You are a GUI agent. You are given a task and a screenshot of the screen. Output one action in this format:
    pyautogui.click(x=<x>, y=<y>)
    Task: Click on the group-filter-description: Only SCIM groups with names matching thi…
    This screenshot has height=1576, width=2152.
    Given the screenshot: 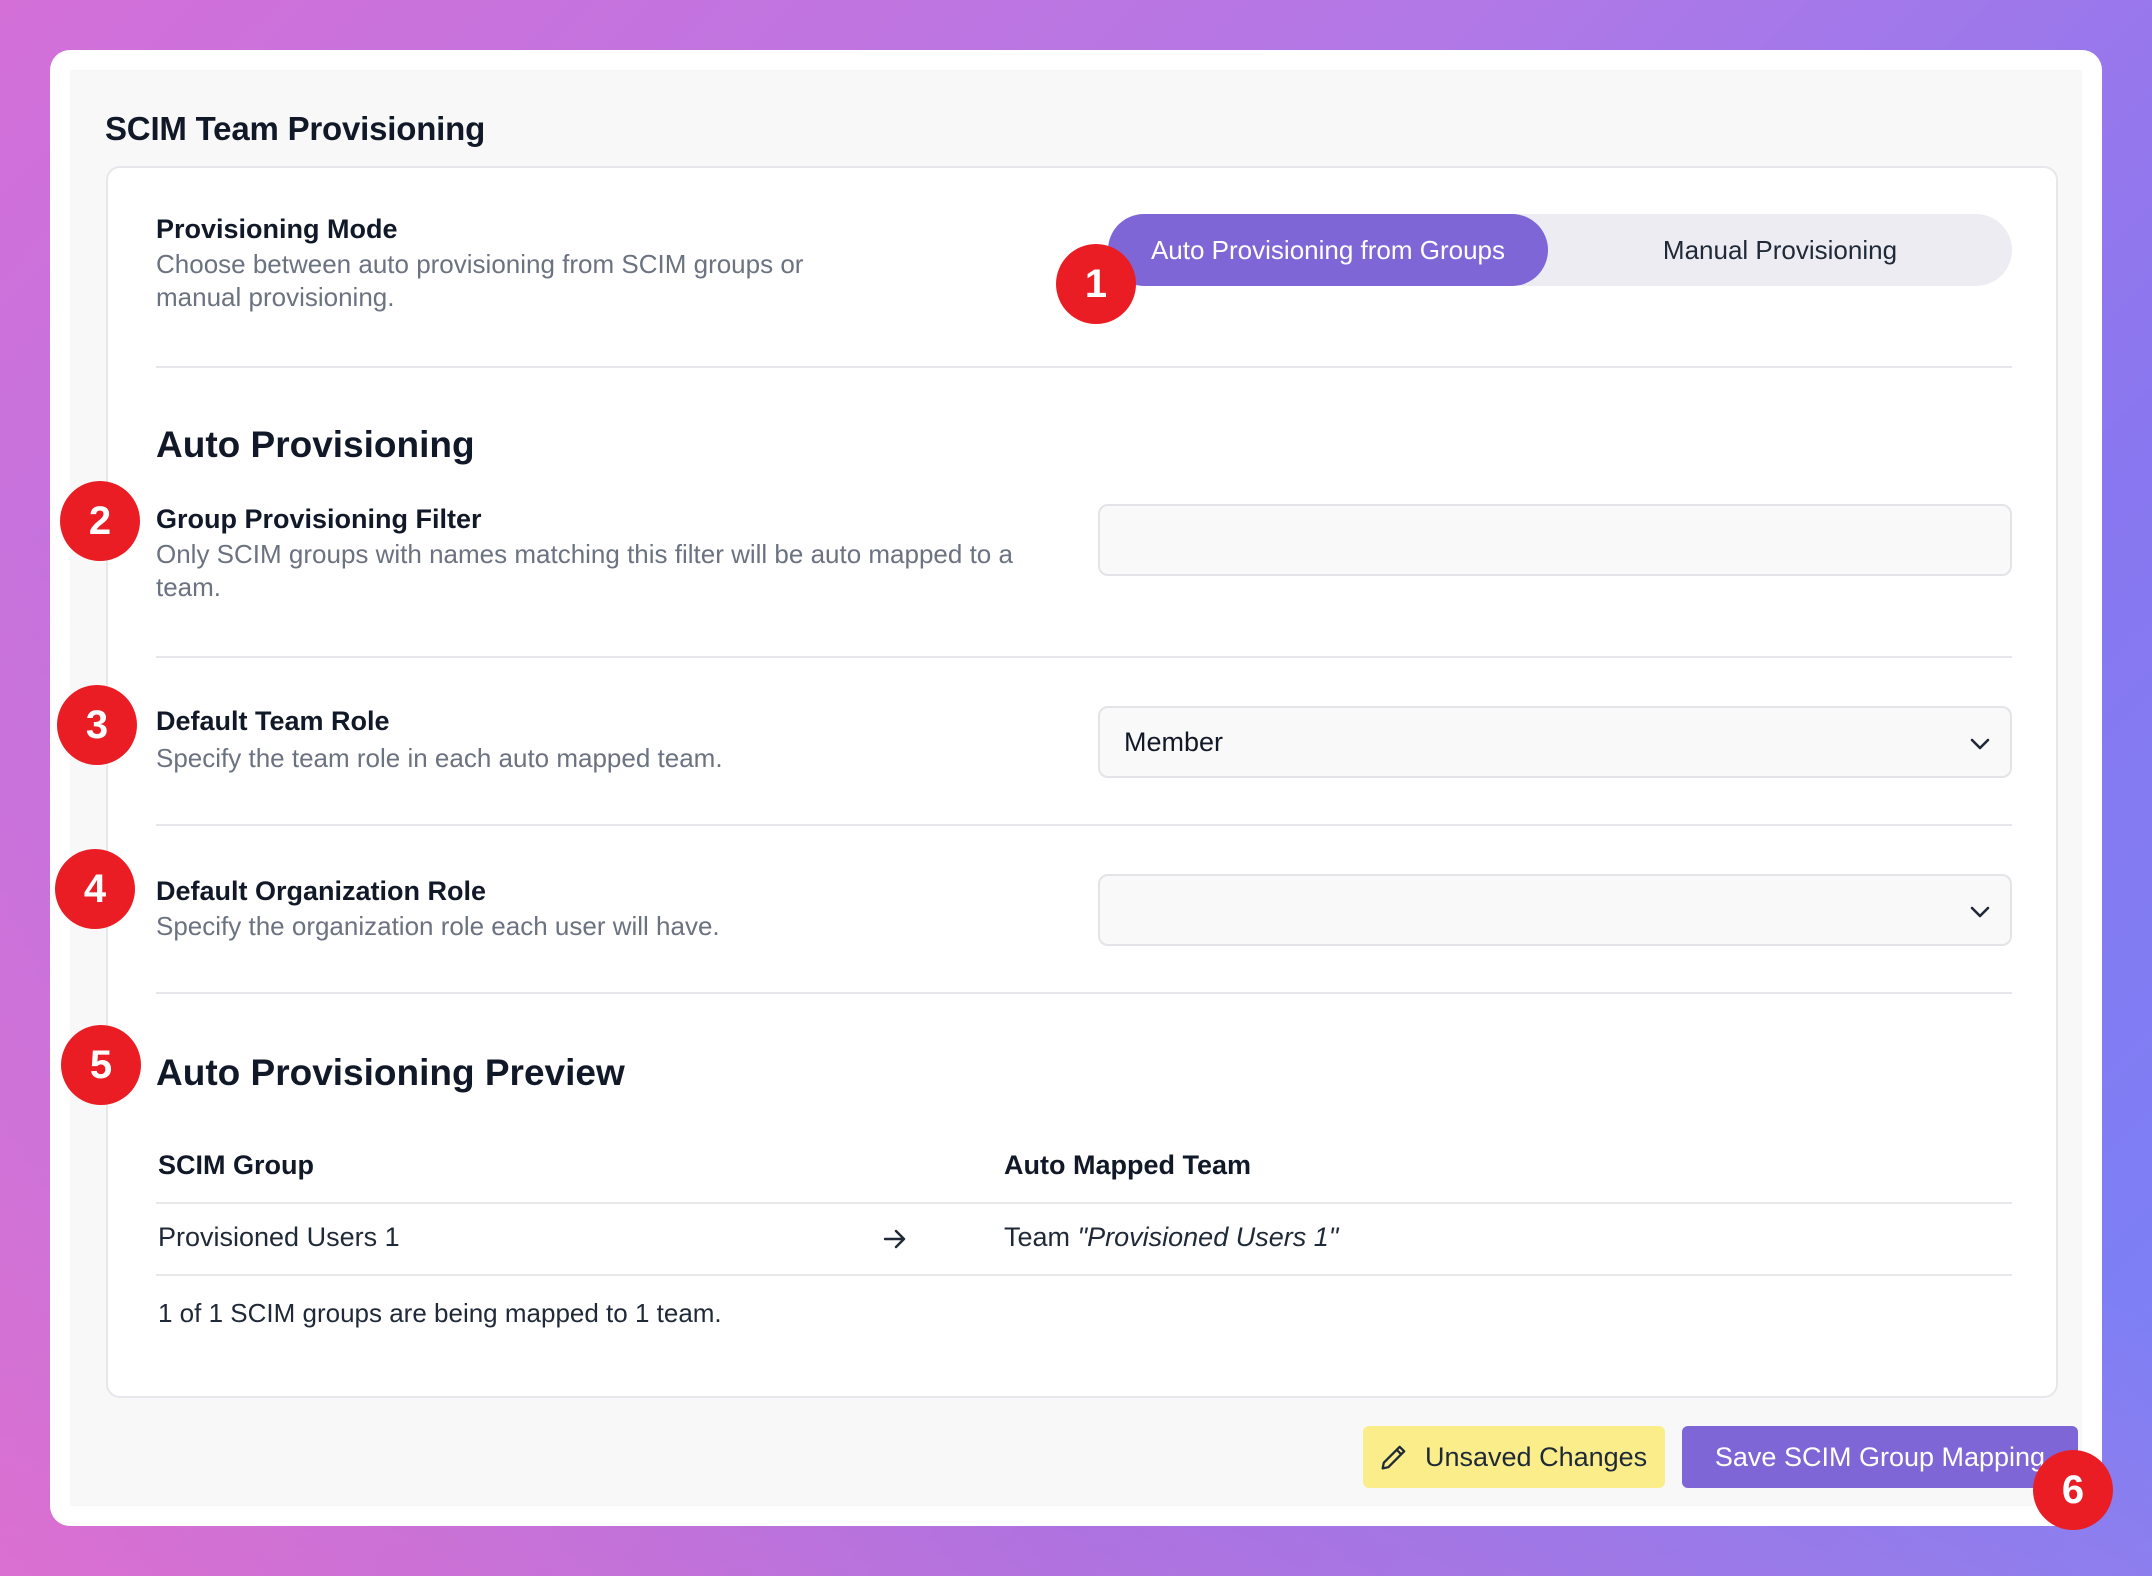 What is the action you would take?
    pyautogui.click(x=584, y=570)
    